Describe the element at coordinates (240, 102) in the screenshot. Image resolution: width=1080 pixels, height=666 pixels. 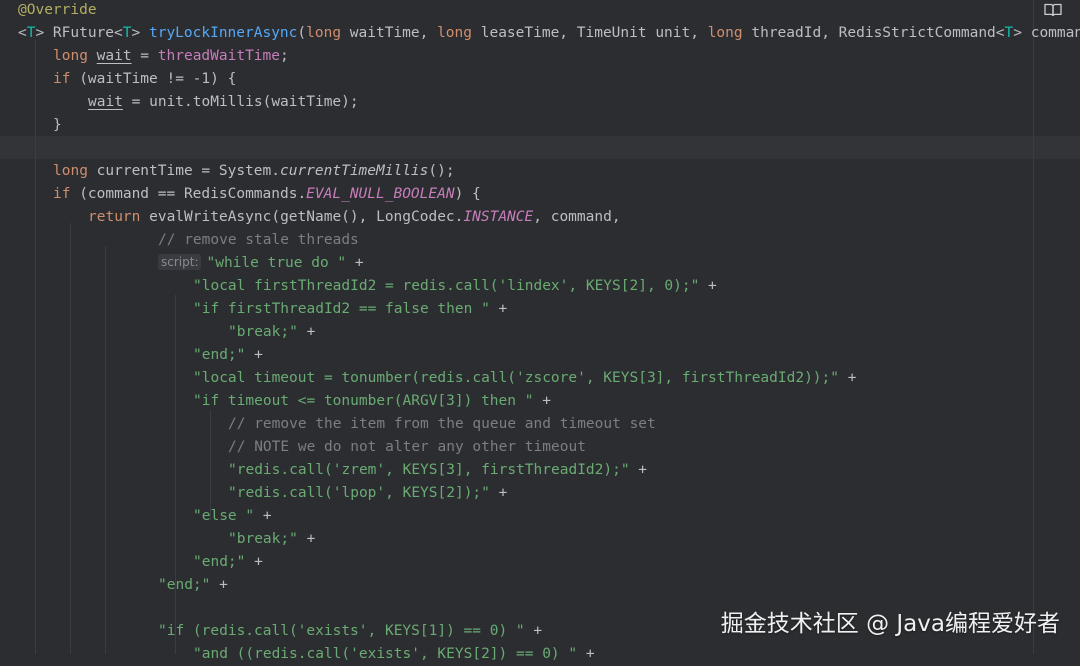
I see `code-token: = unit.toMillis(waitTime);` at that location.